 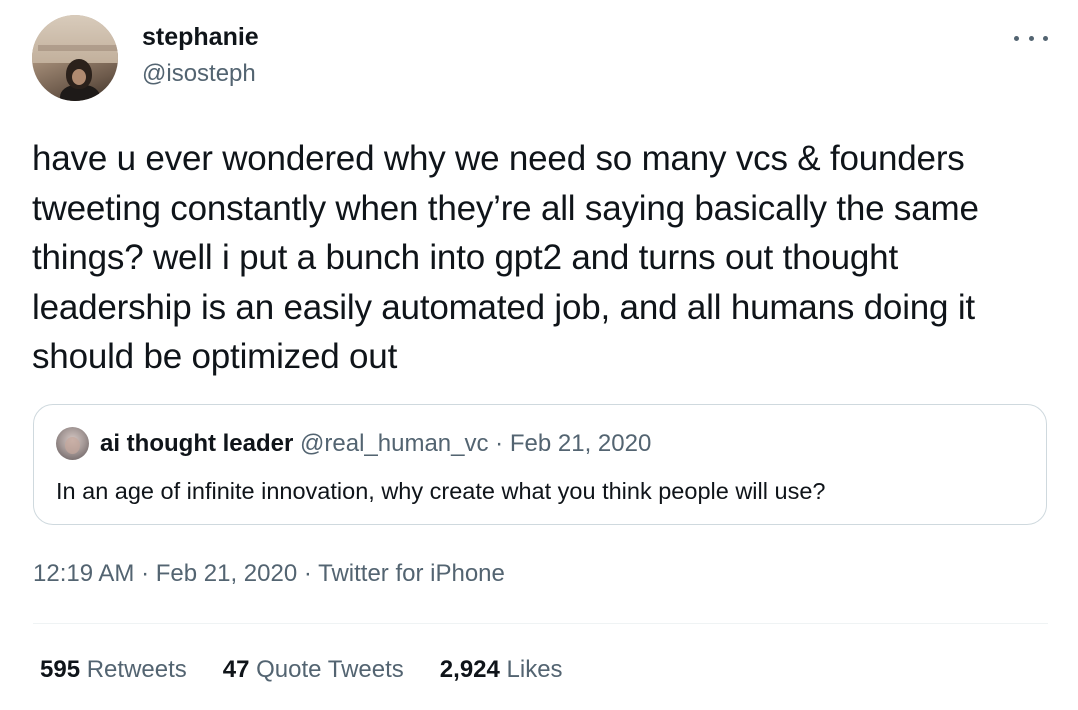 I want to click on author-display-name: stephanie, so click(x=200, y=37).